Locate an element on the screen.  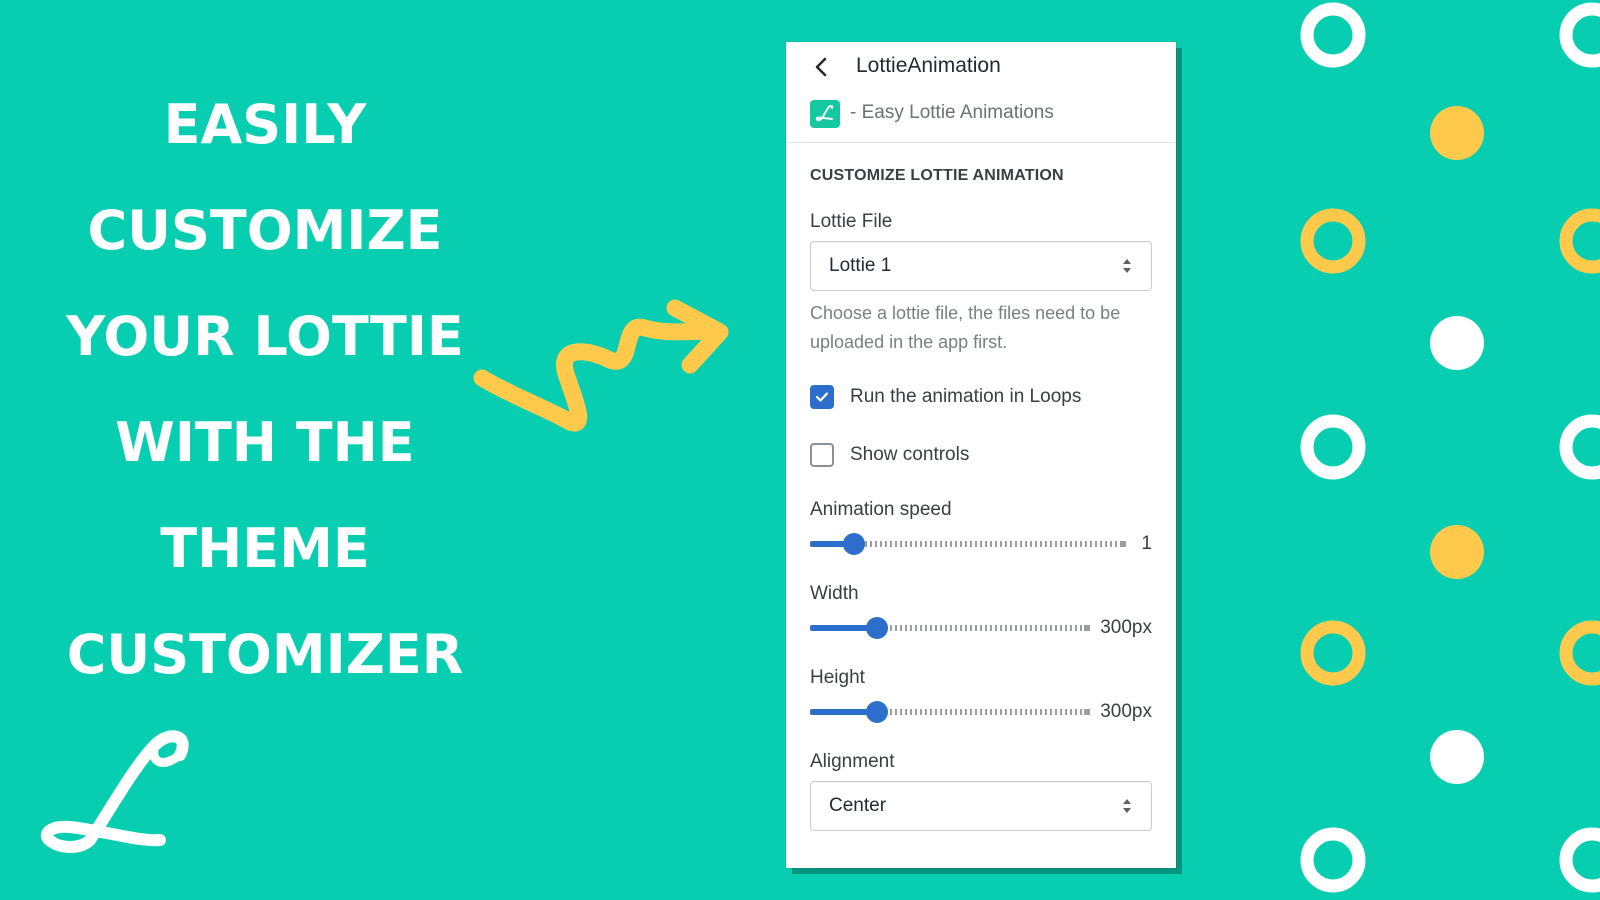
controls-checkbox-row: Show controls is located at coordinates (981, 455).